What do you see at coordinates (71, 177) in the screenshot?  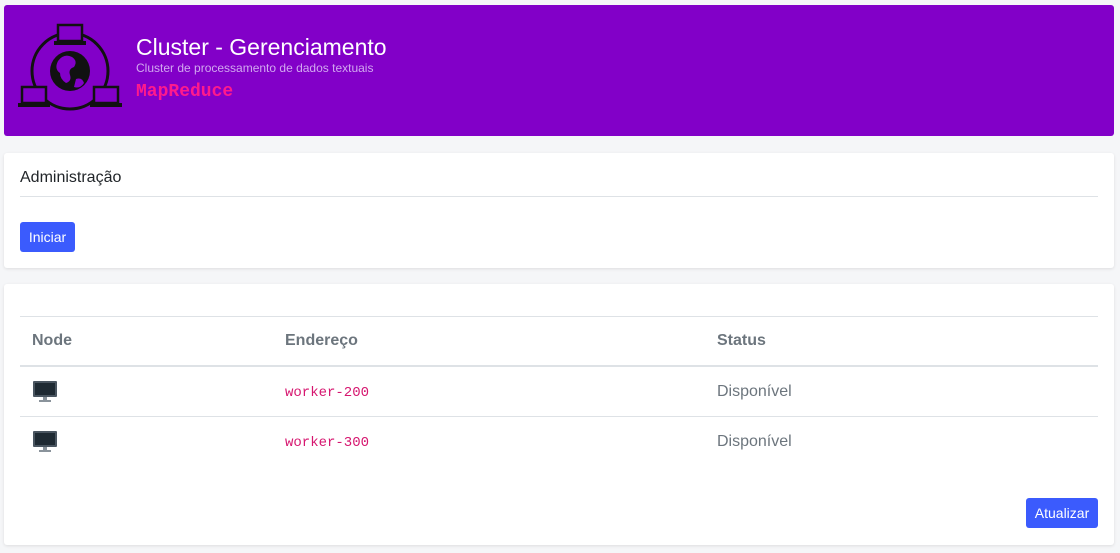 I see `admin-title: Administração` at bounding box center [71, 177].